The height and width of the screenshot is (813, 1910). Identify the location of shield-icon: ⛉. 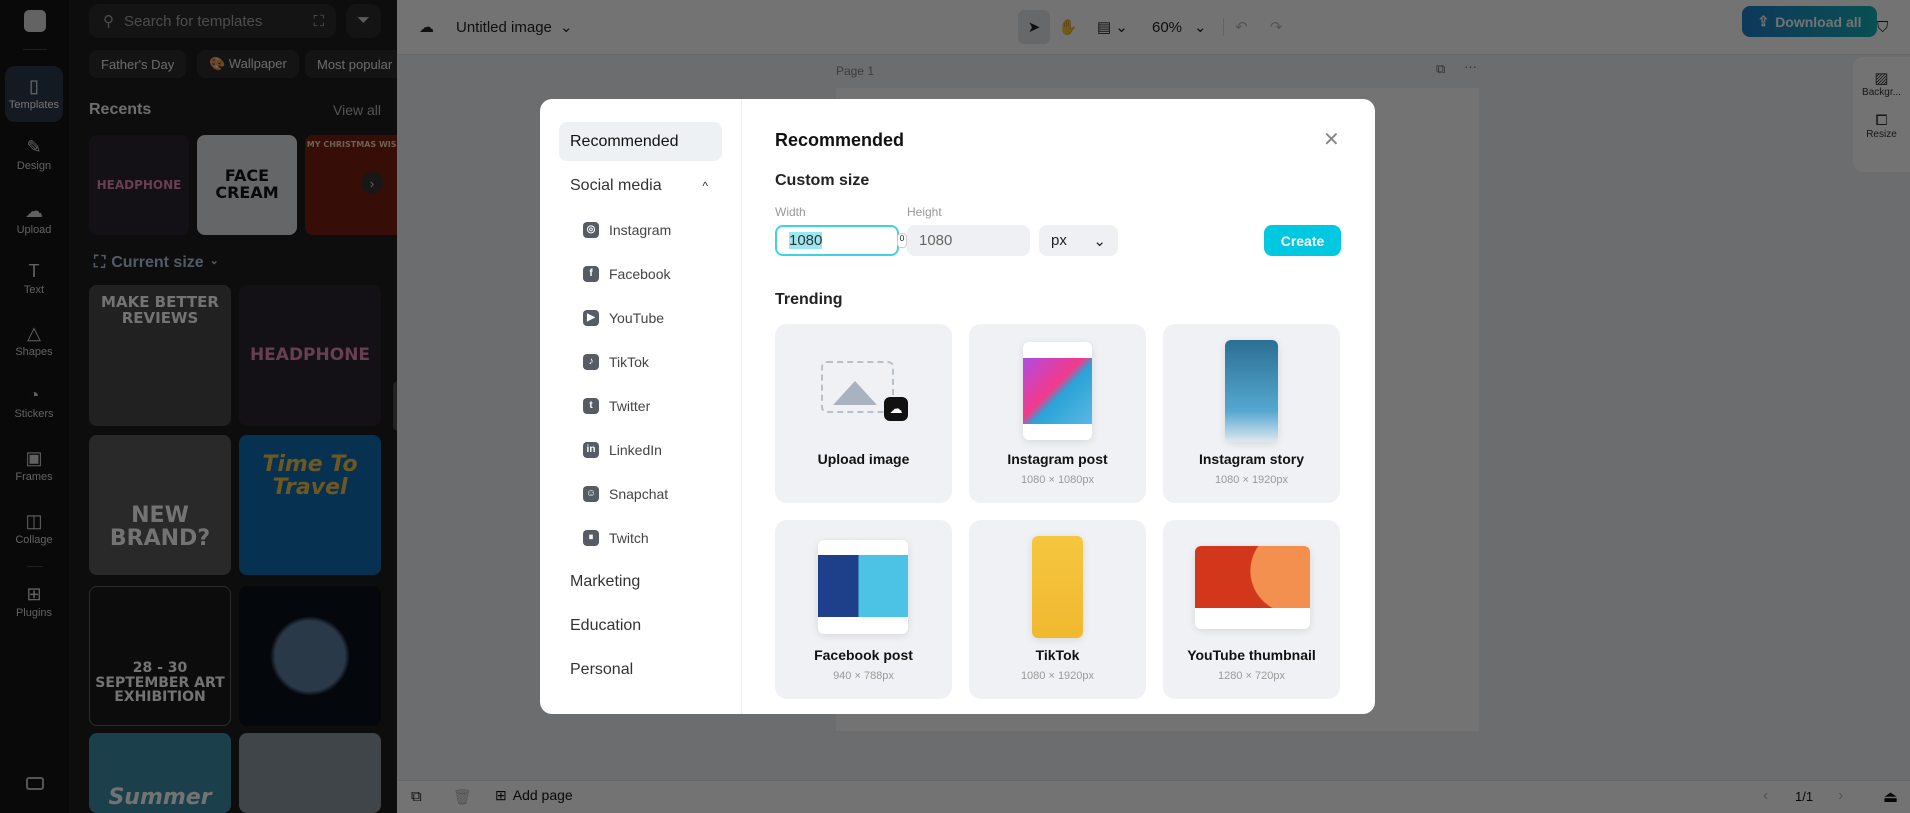
(1882, 27).